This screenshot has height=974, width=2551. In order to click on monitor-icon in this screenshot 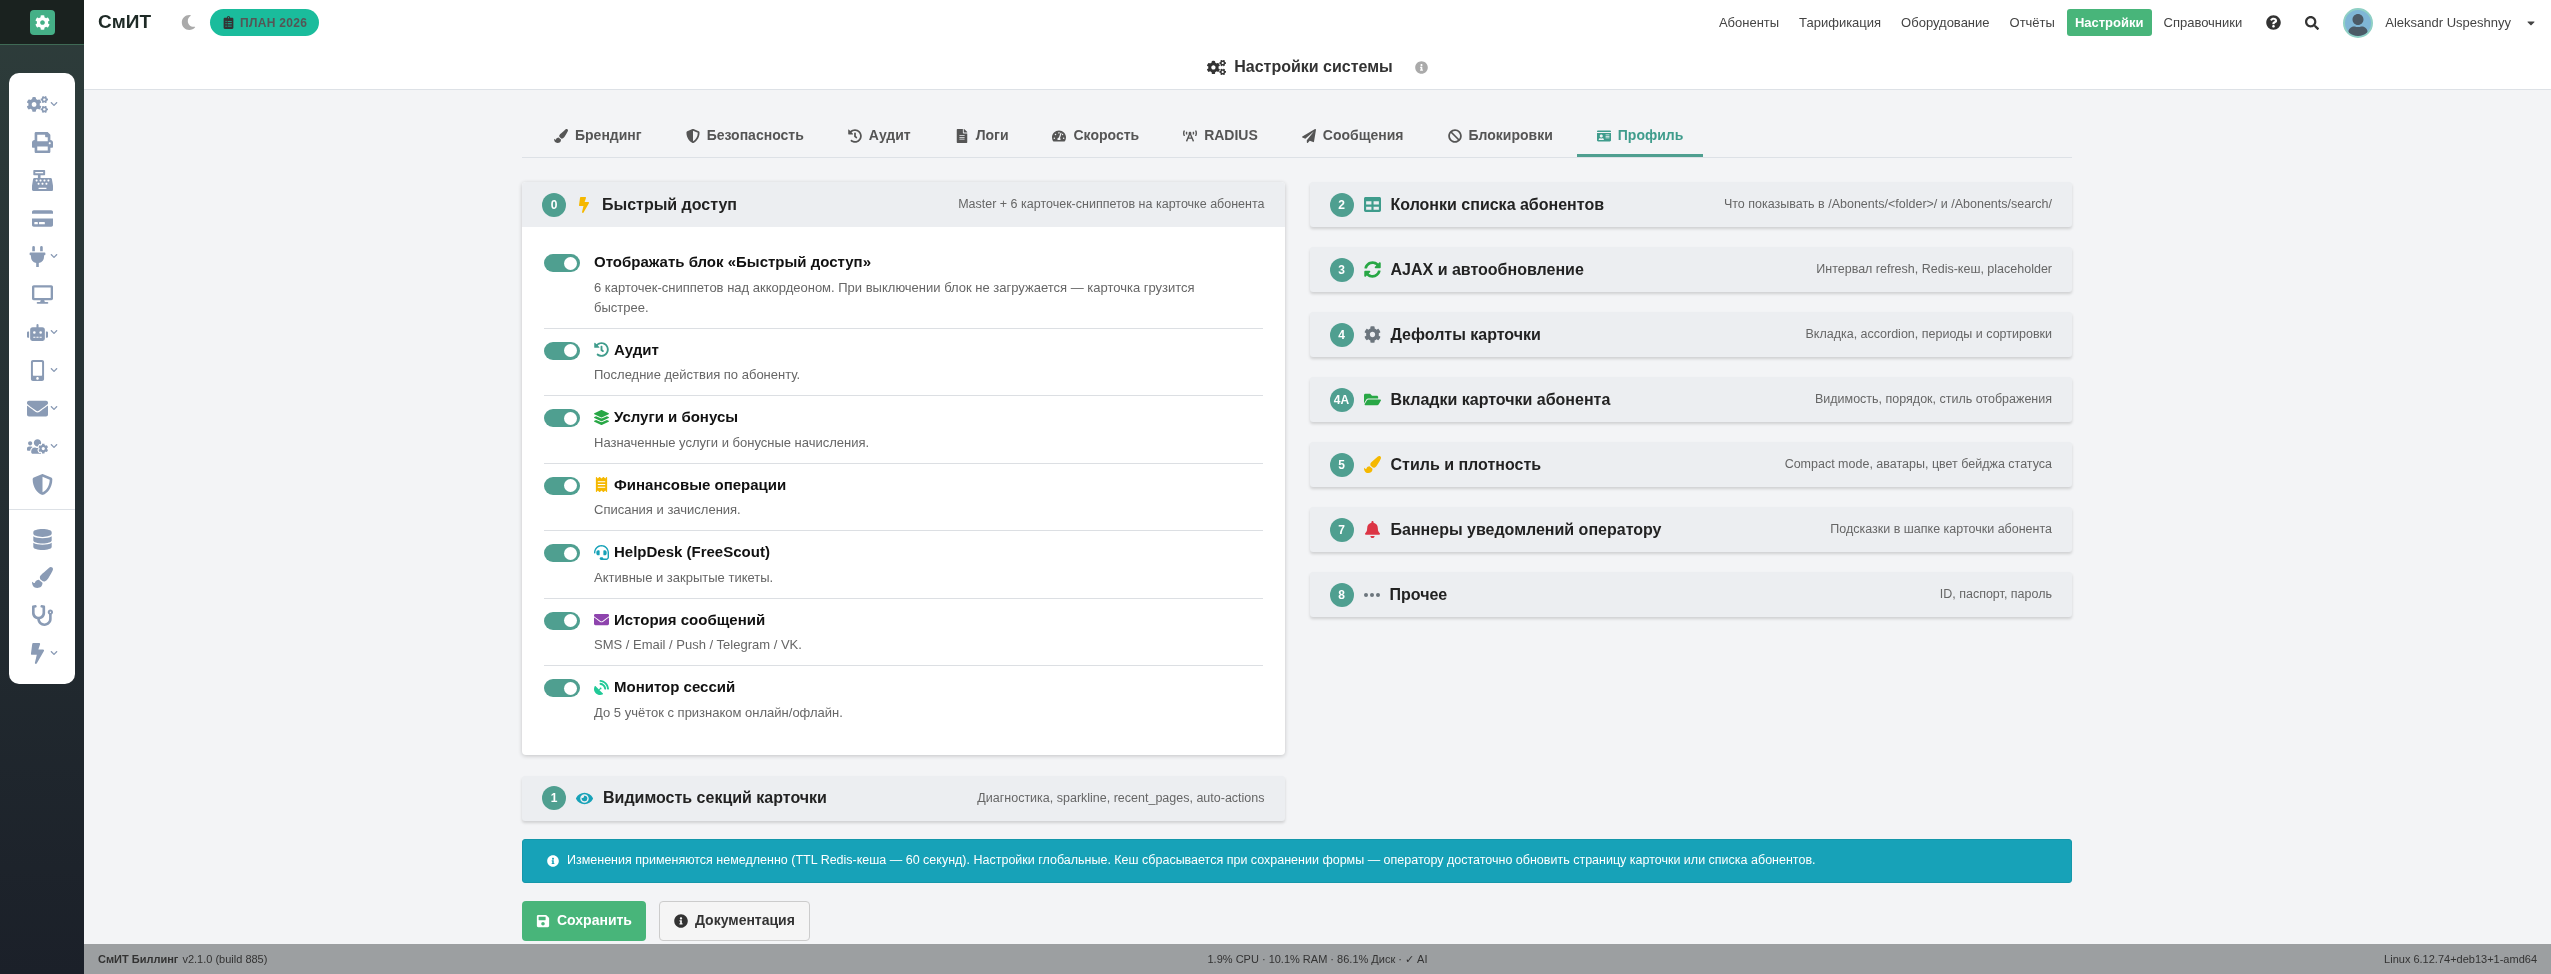, I will do `click(42, 294)`.